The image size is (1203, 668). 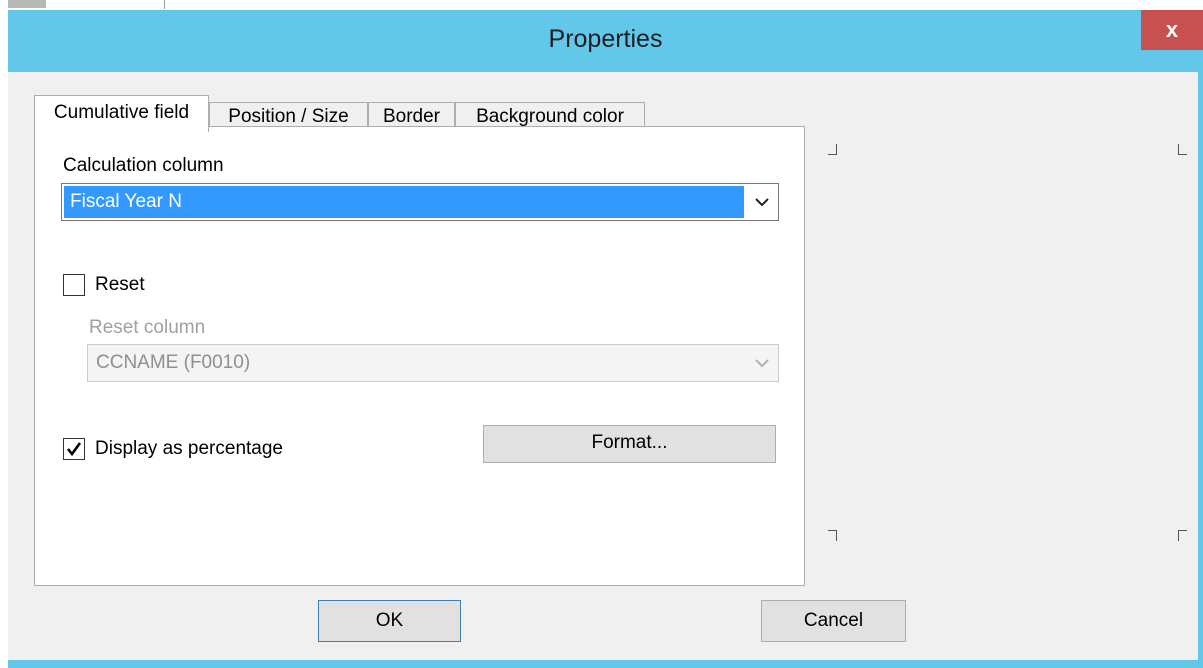 What do you see at coordinates (173, 362) in the screenshot?
I see `reset-column-value: CCNAME (F0010)` at bounding box center [173, 362].